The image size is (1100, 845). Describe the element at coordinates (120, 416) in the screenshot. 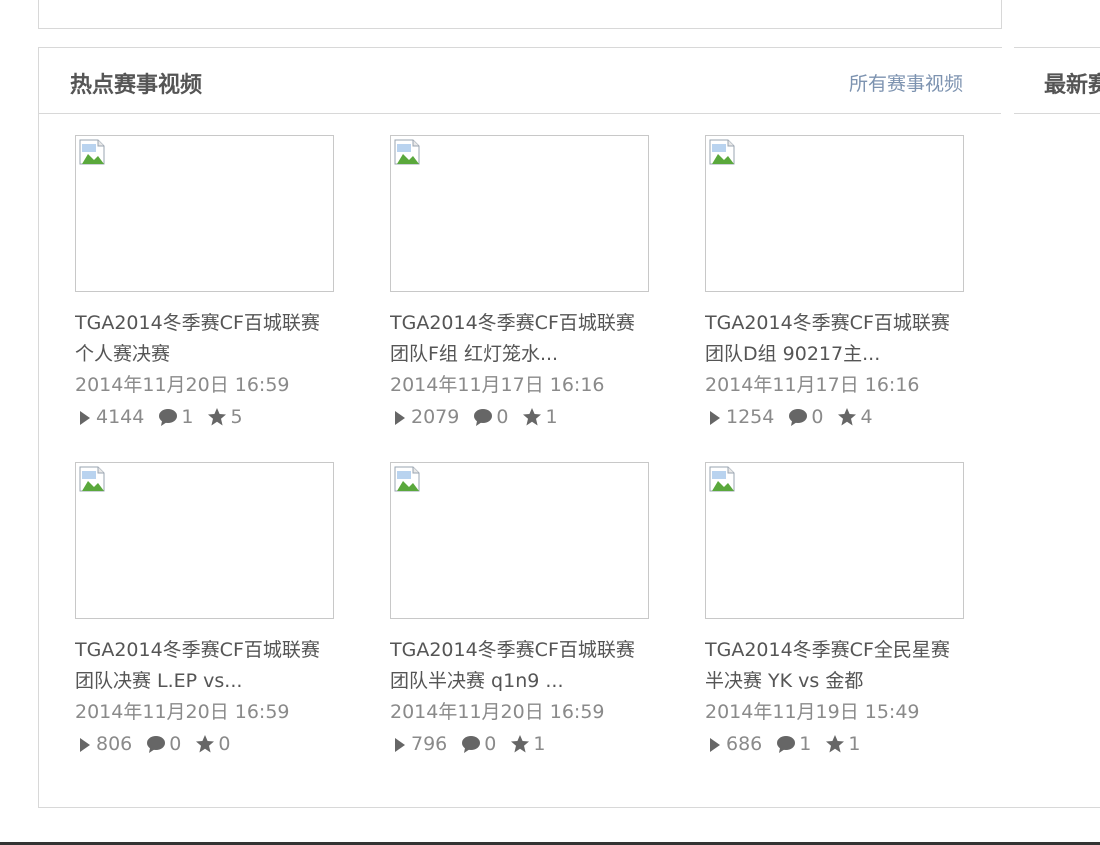

I see `play-count-value: 4144` at that location.